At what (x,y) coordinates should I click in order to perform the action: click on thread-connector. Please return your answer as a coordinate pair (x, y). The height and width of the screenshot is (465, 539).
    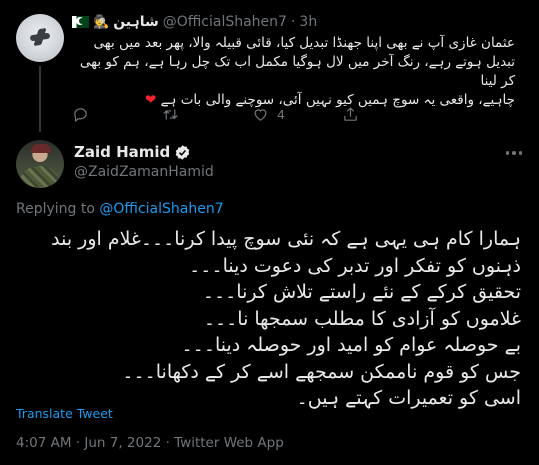
    Looking at the image, I should click on (40, 99).